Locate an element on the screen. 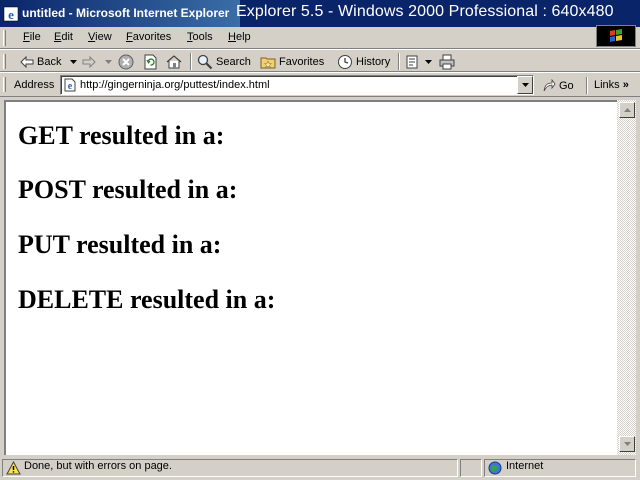  printer-icon is located at coordinates (447, 61).